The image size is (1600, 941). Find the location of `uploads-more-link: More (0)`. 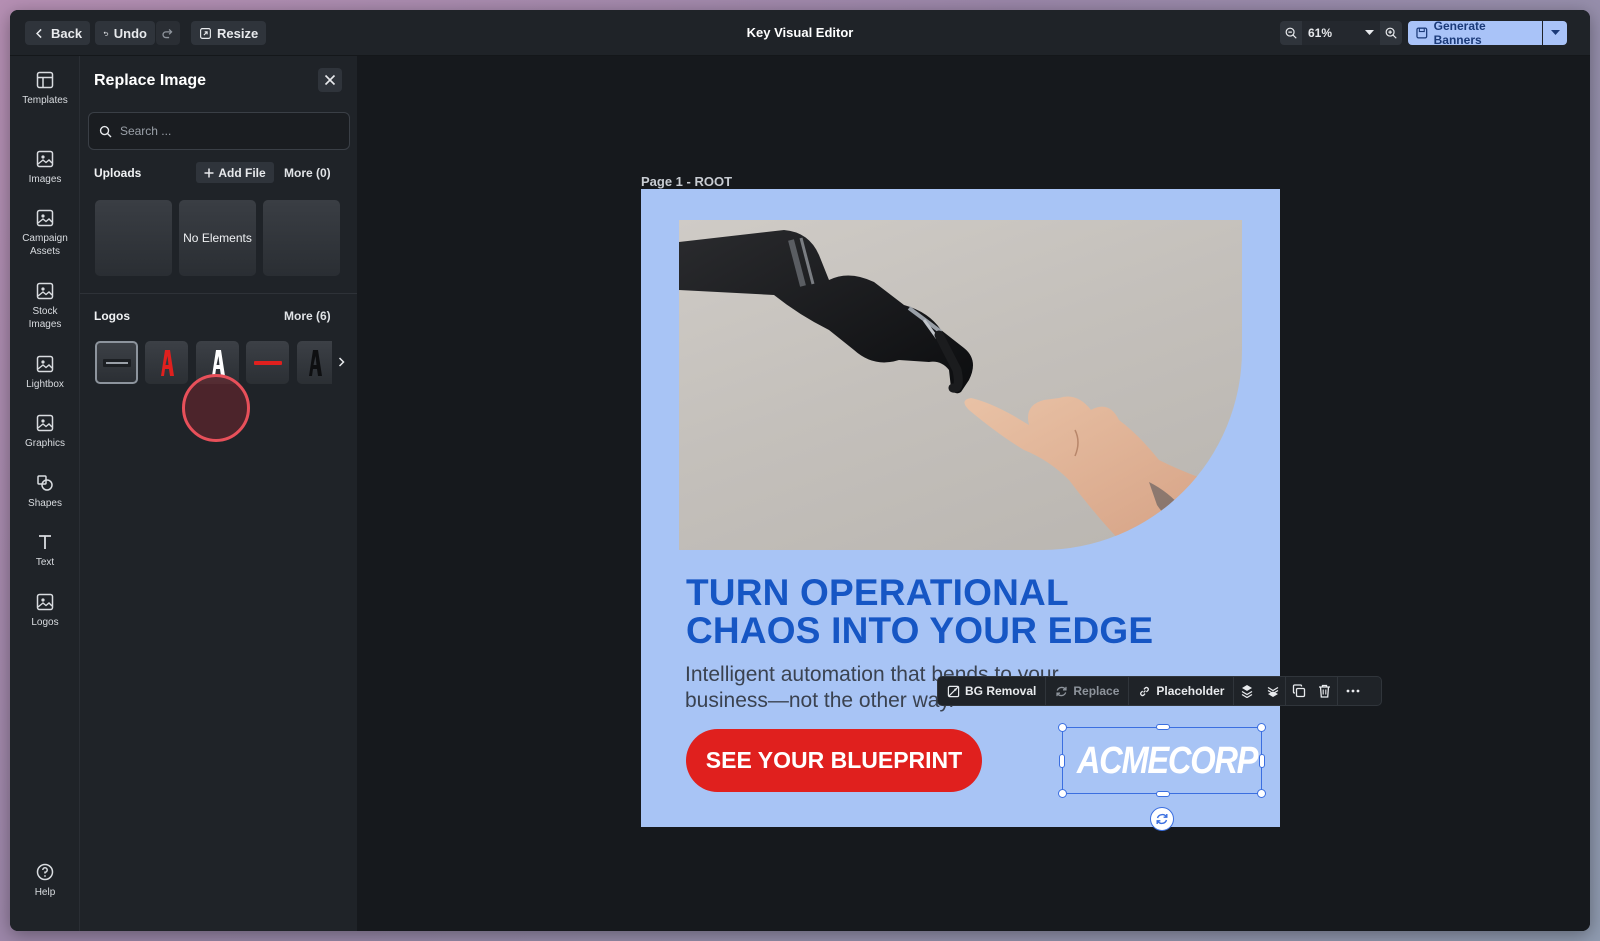

uploads-more-link: More (0) is located at coordinates (307, 173).